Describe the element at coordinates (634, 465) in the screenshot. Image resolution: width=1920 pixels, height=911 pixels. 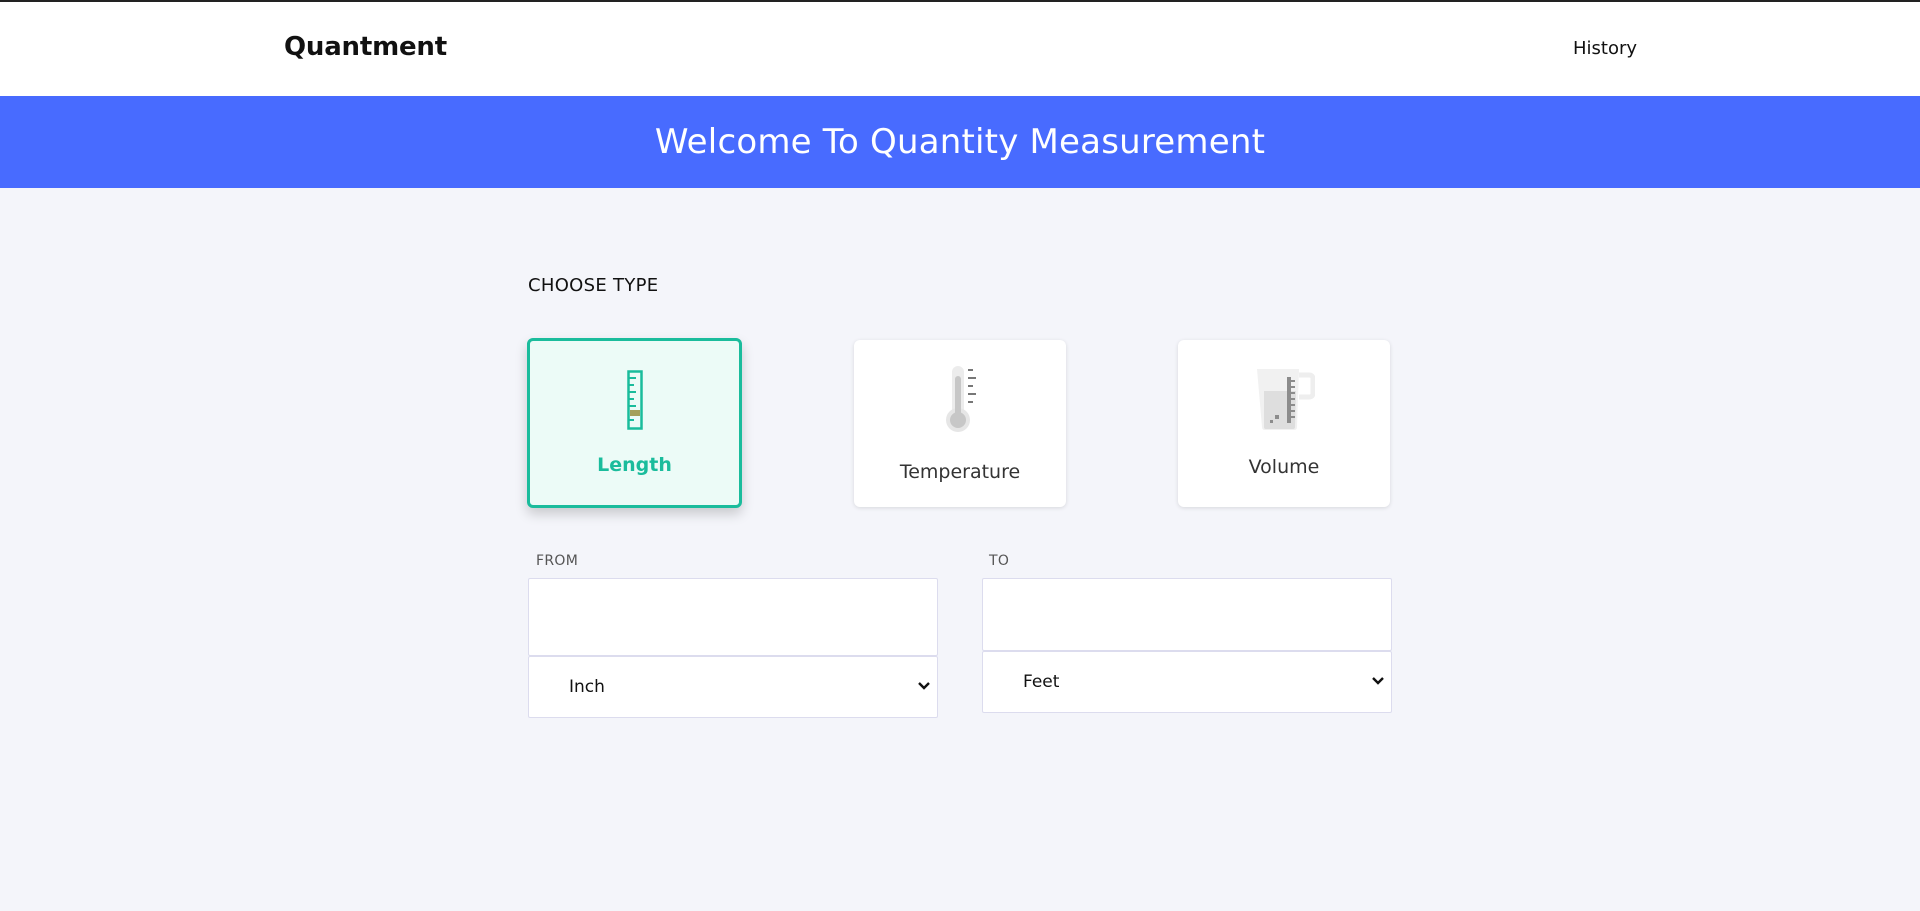
I see `type-card-label: Length` at that location.